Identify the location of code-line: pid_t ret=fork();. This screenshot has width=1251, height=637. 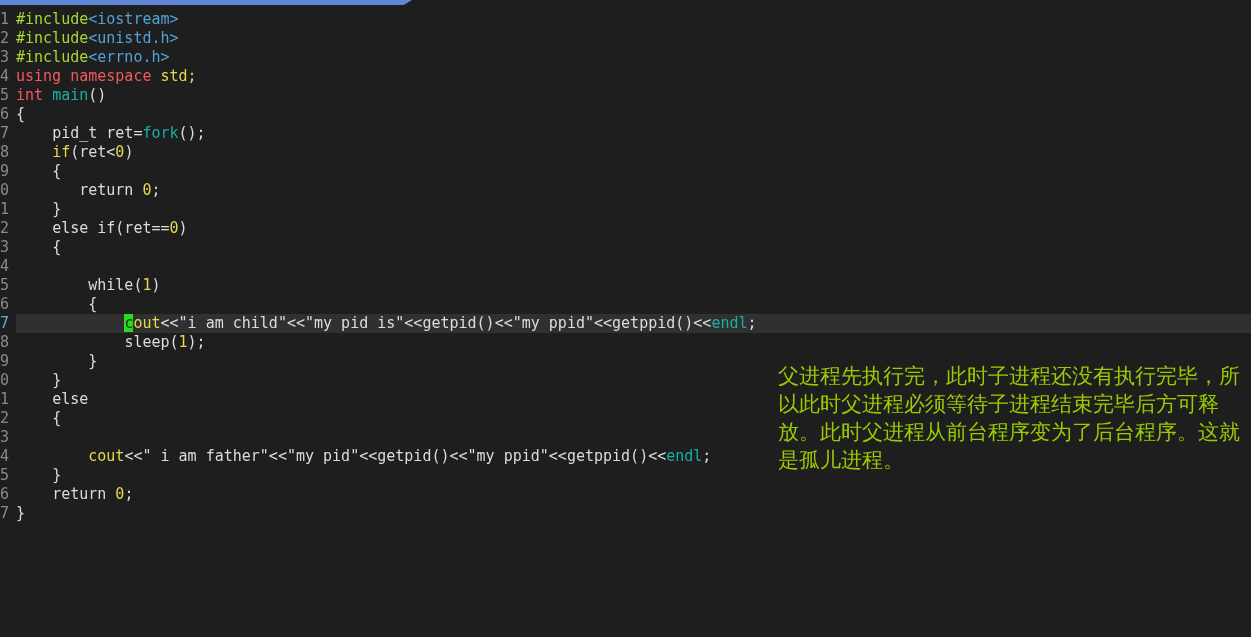
(128, 133).